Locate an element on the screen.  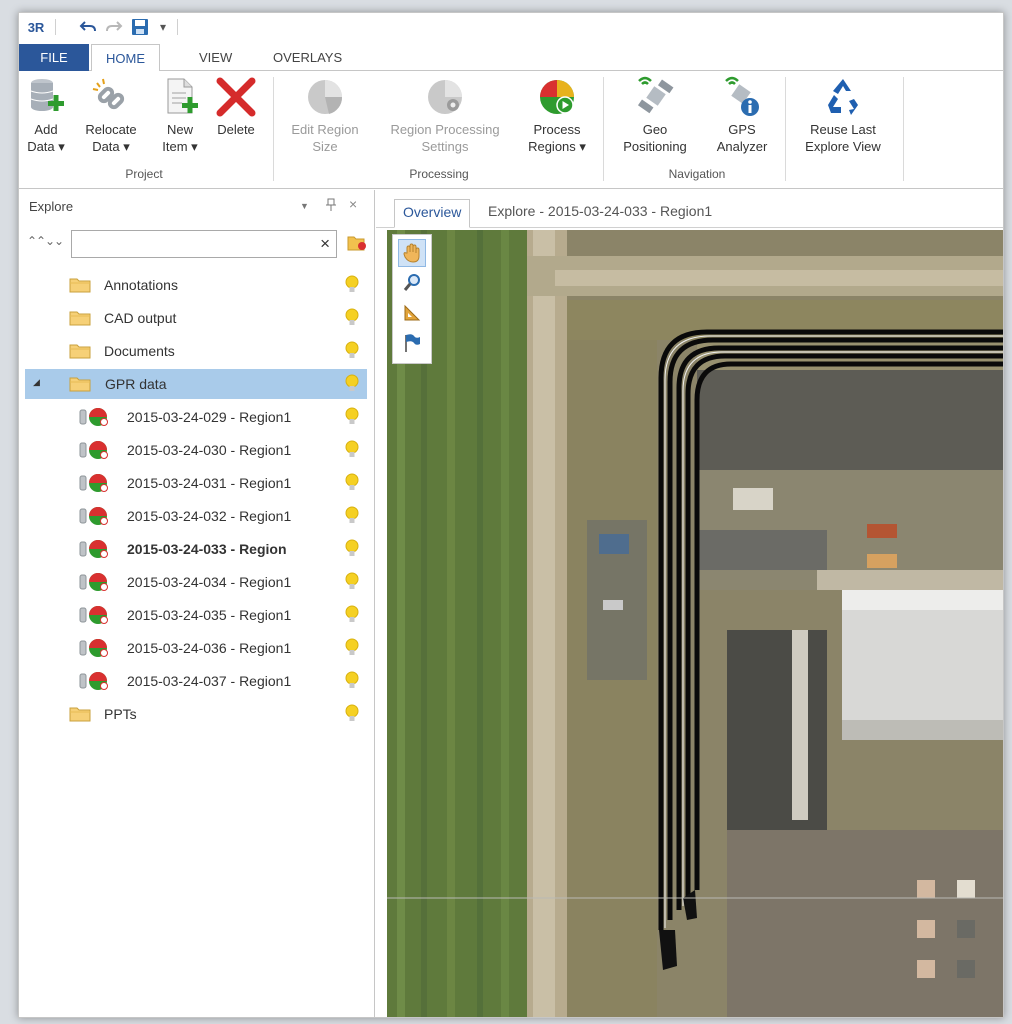
add-data-label-2: Data ▾ is located at coordinates (46, 146).